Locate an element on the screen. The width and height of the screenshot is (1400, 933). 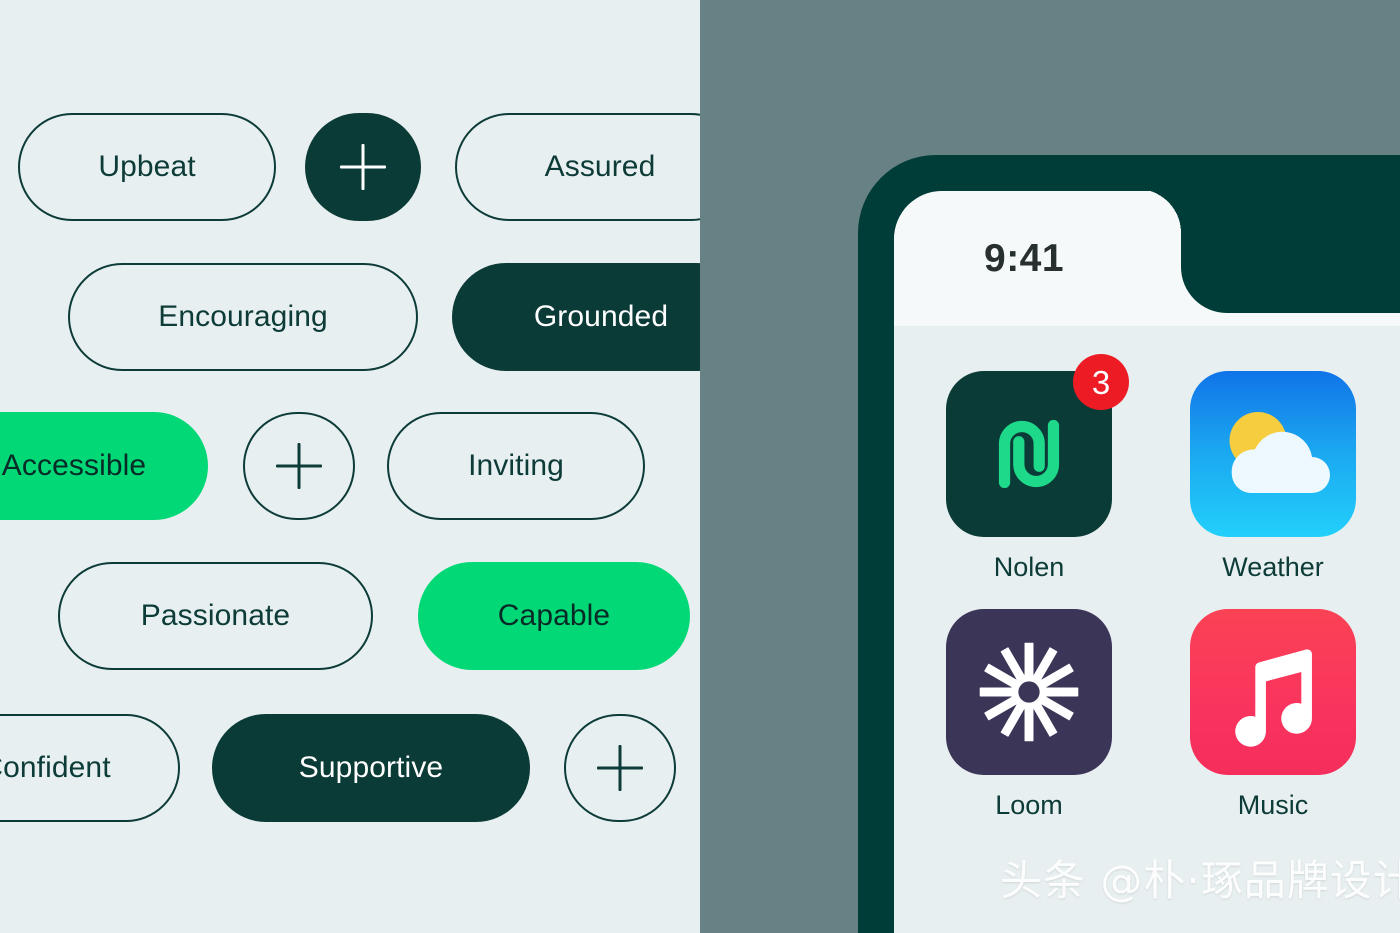
tone-chip-encouraging: Encouraging is located at coordinates (243, 317).